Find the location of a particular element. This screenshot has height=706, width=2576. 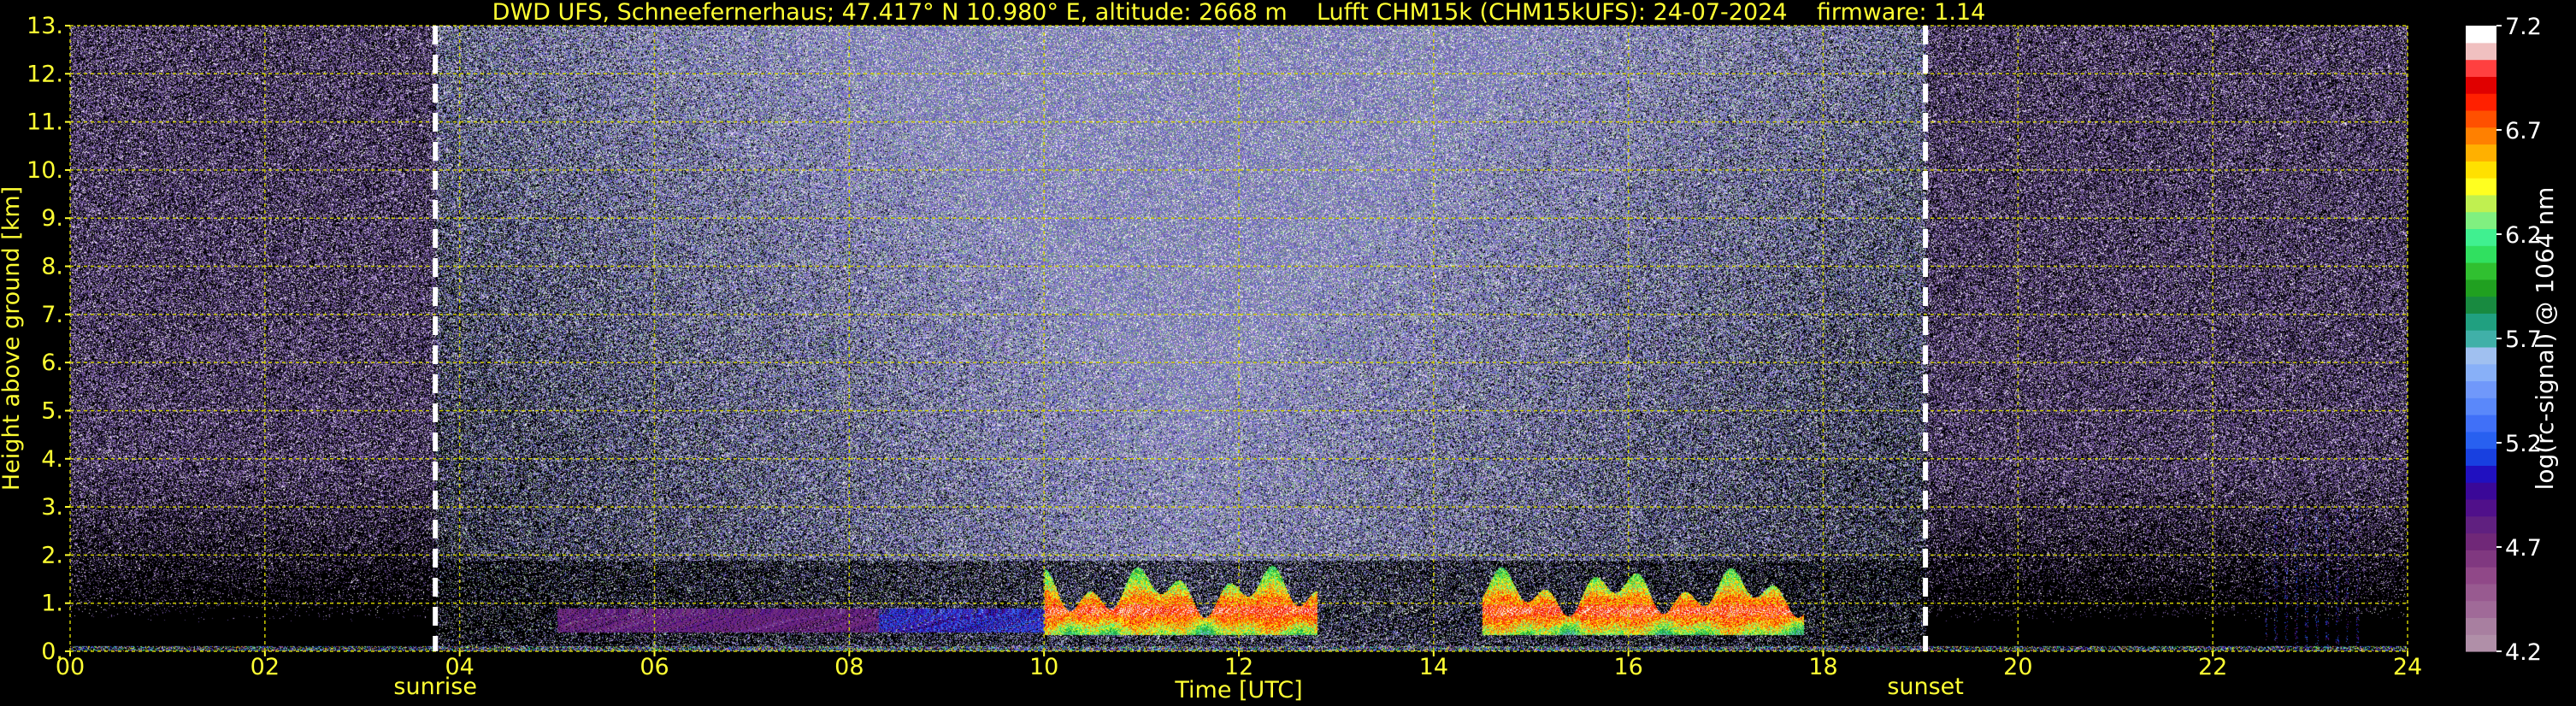

x-tick-label: 14 is located at coordinates (1433, 667).